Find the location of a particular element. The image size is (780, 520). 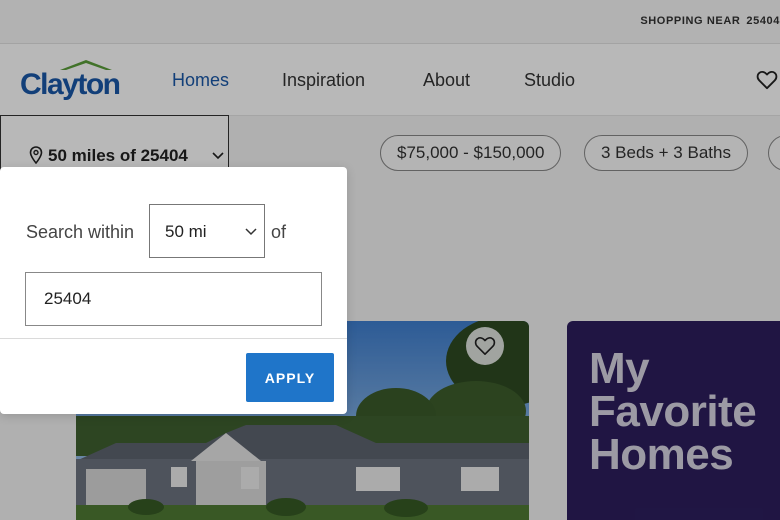

map-pin-icon is located at coordinates (36, 155).